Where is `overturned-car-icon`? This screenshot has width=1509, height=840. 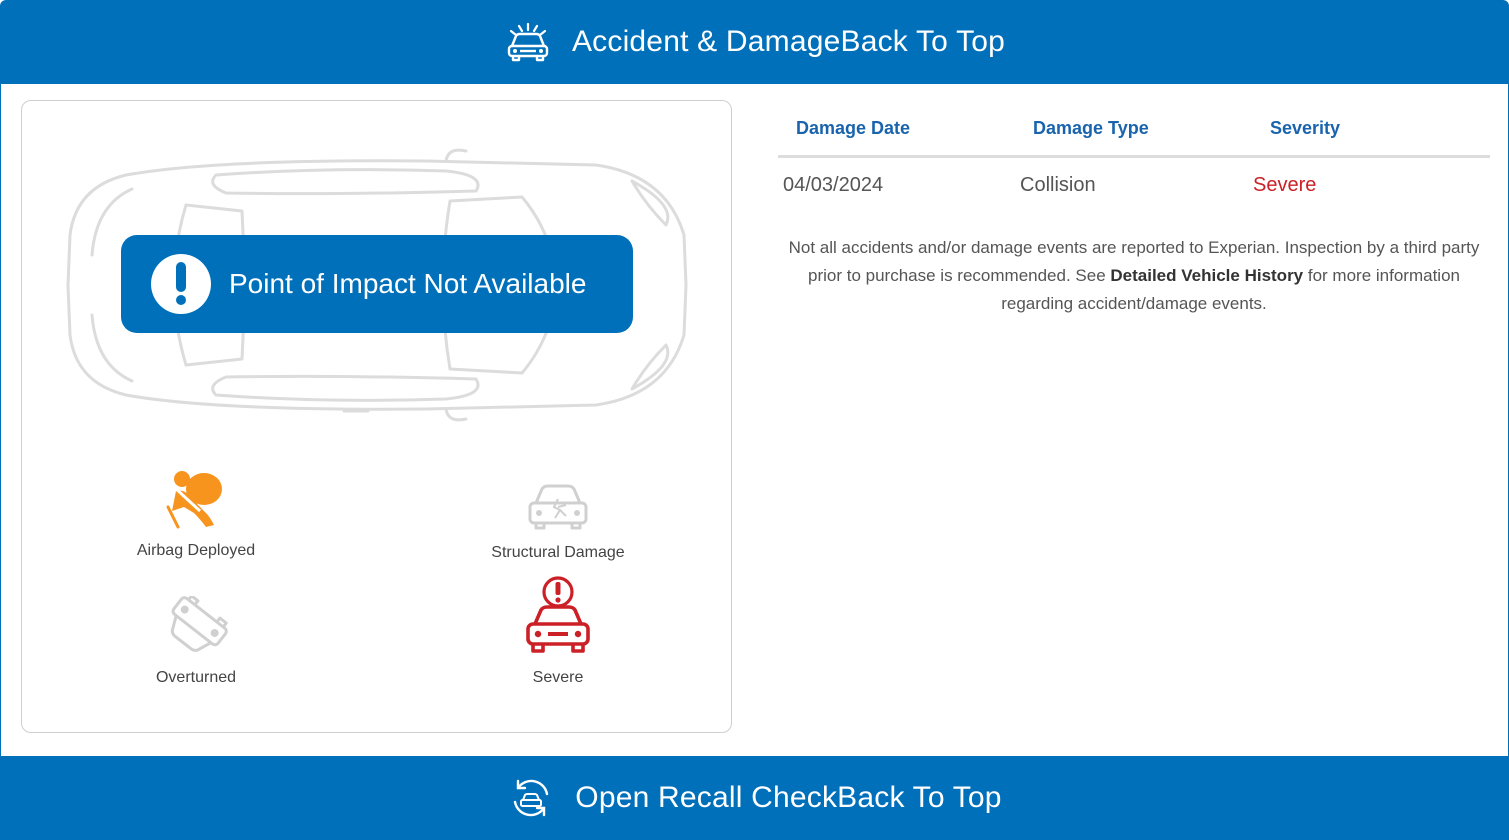
overturned-car-icon is located at coordinates (196, 627).